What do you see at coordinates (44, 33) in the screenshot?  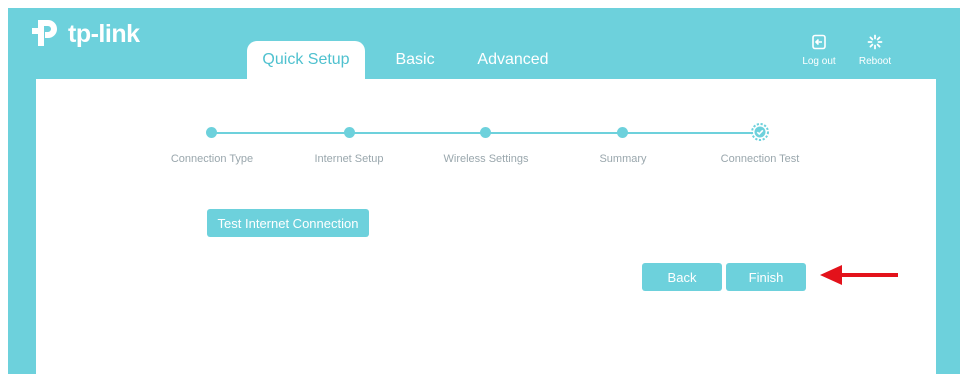 I see `tp-link-logo-mark` at bounding box center [44, 33].